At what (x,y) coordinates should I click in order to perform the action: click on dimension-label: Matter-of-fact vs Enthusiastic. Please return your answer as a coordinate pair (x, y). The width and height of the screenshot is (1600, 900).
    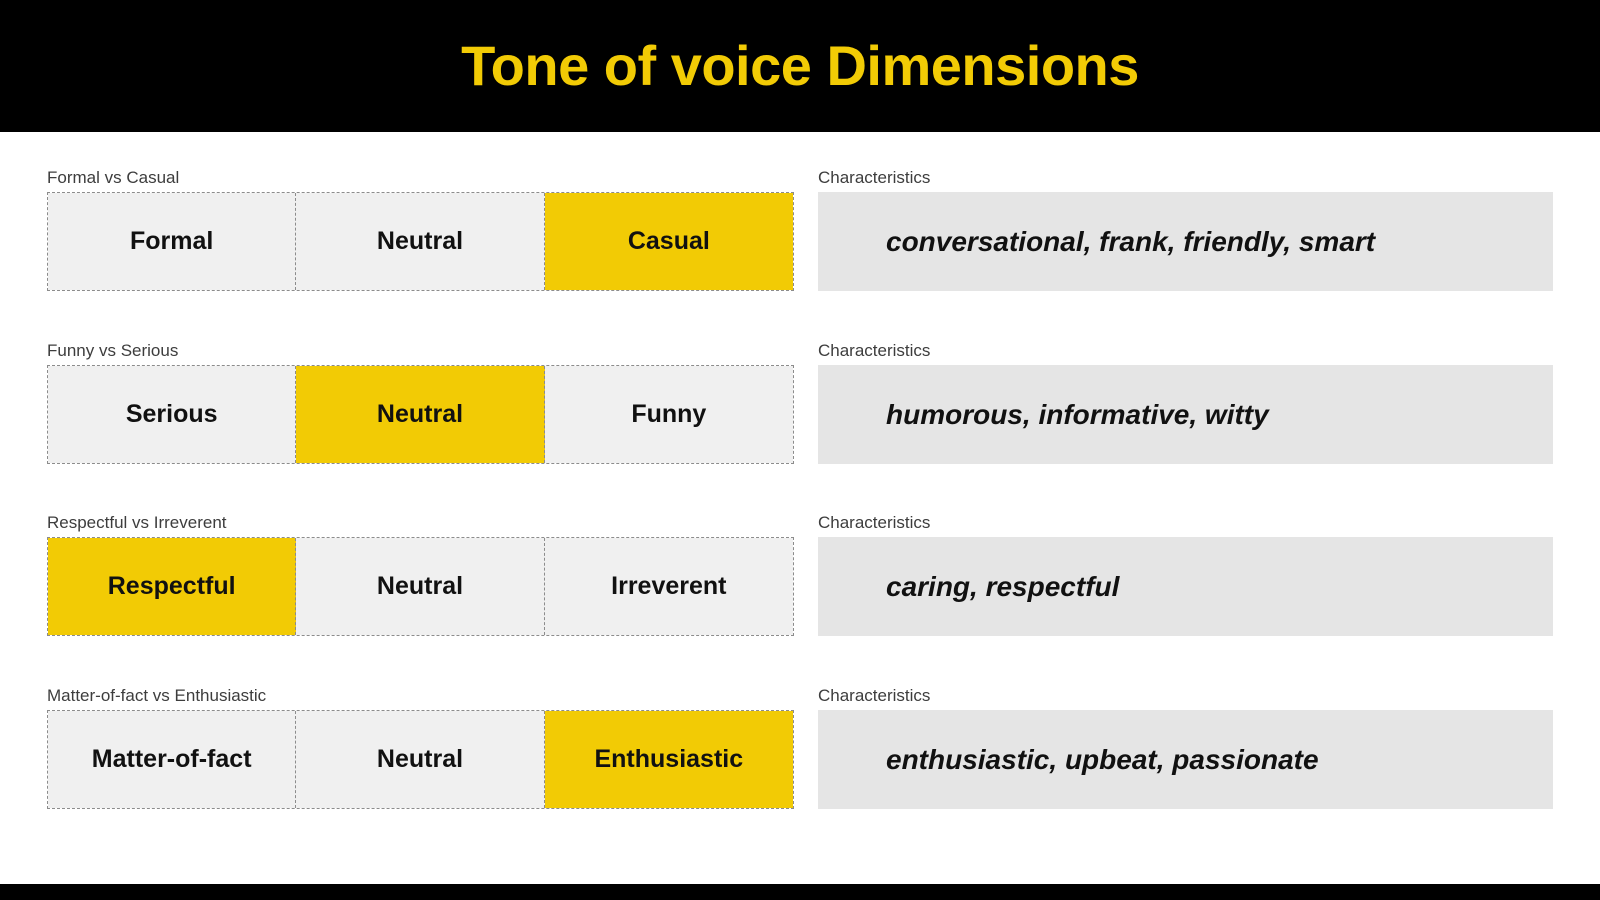
    Looking at the image, I should click on (157, 695).